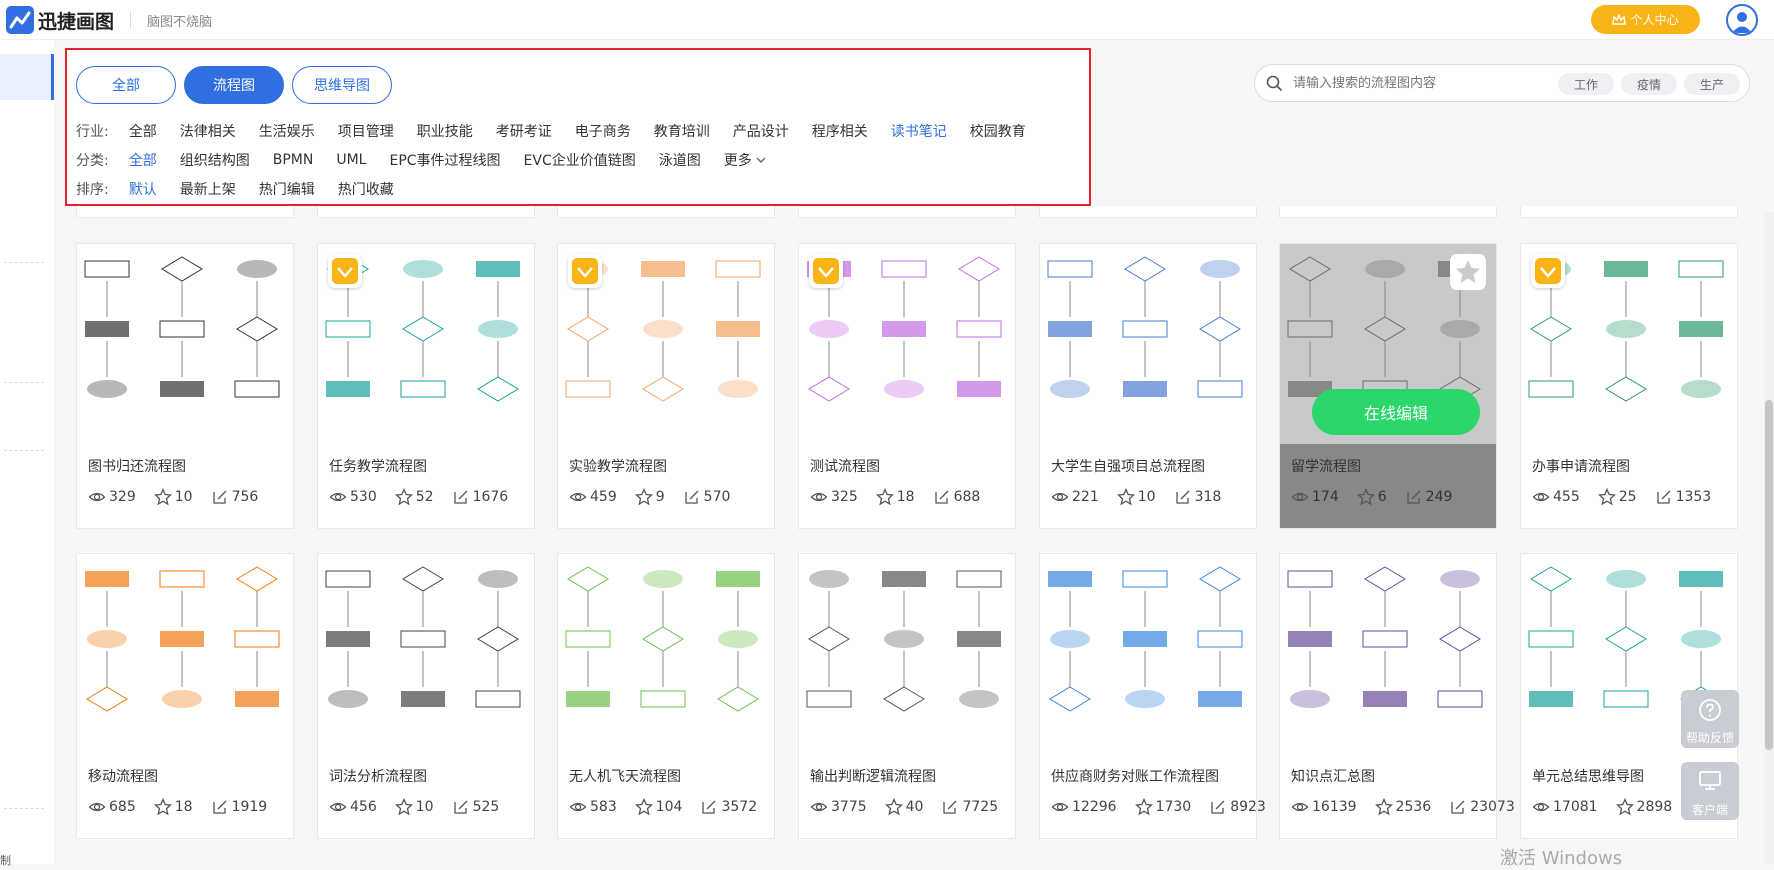  Describe the element at coordinates (618, 466) in the screenshot. I see `card-title: 实验教学流程图` at that location.